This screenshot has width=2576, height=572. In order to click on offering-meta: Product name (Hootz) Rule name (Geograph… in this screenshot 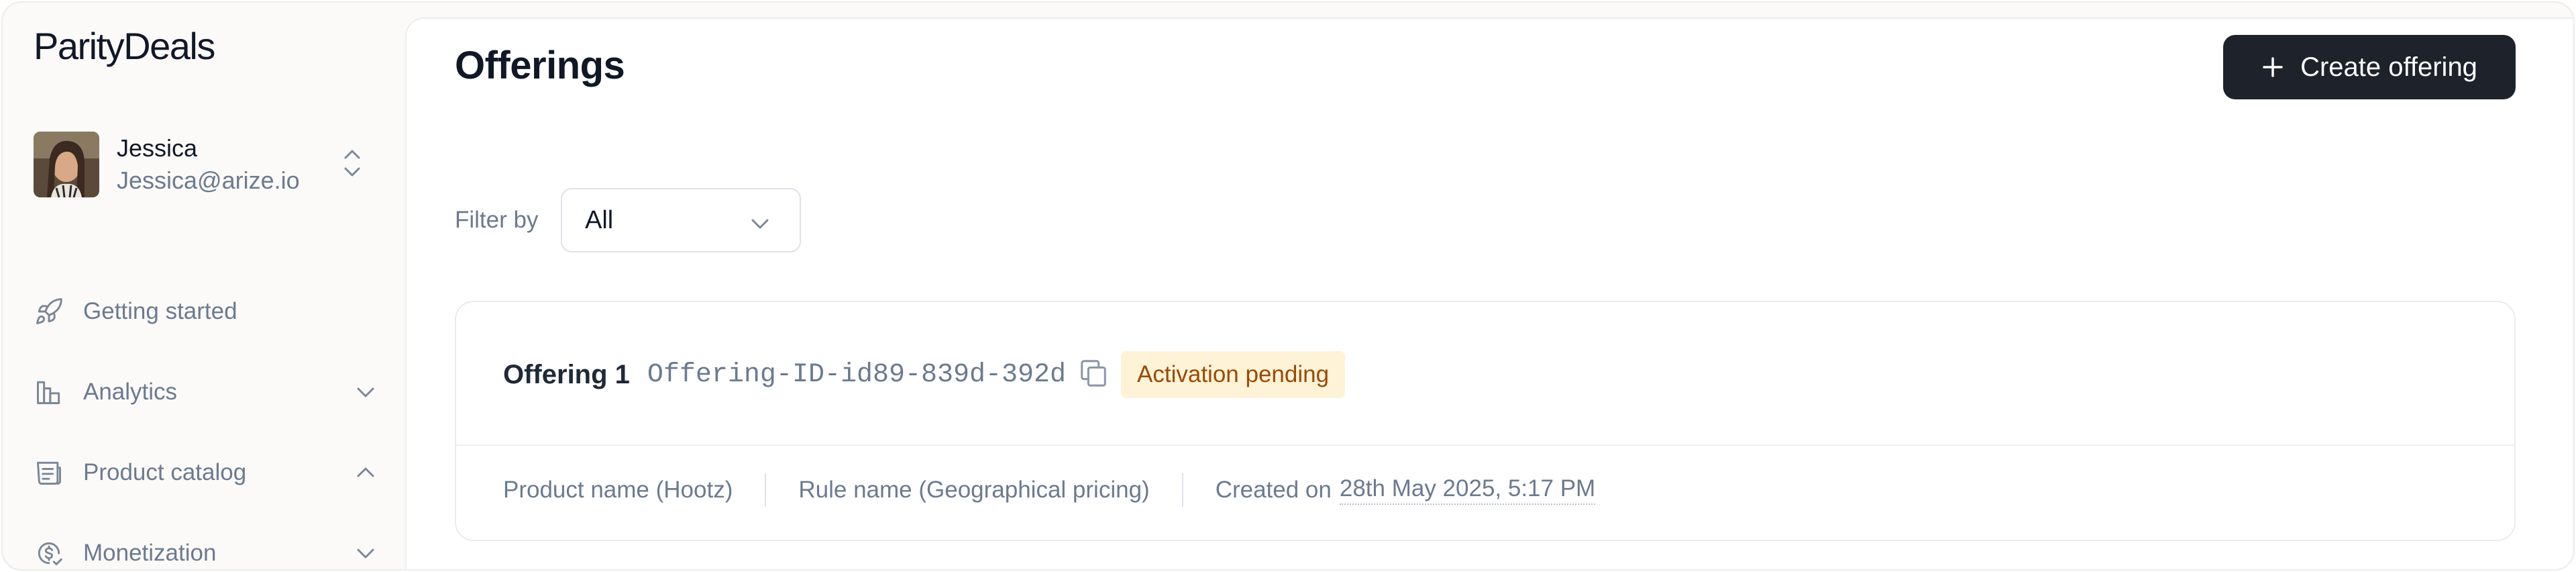, I will do `click(1049, 490)`.